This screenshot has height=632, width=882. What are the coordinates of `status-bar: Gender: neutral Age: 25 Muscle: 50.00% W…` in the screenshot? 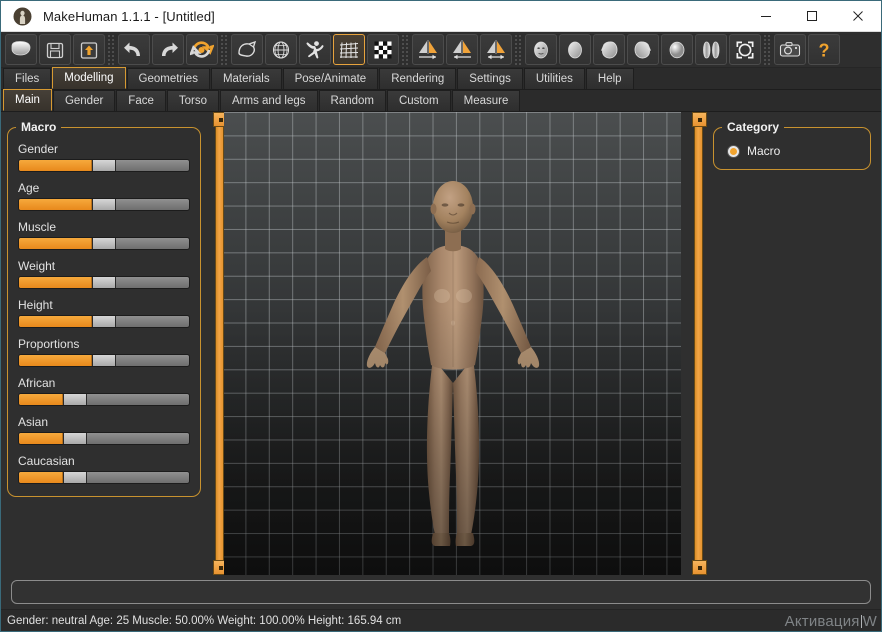 It's located at (441, 620).